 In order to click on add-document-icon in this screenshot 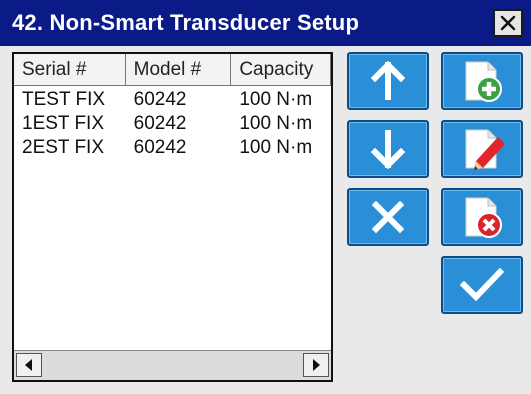, I will do `click(482, 81)`.